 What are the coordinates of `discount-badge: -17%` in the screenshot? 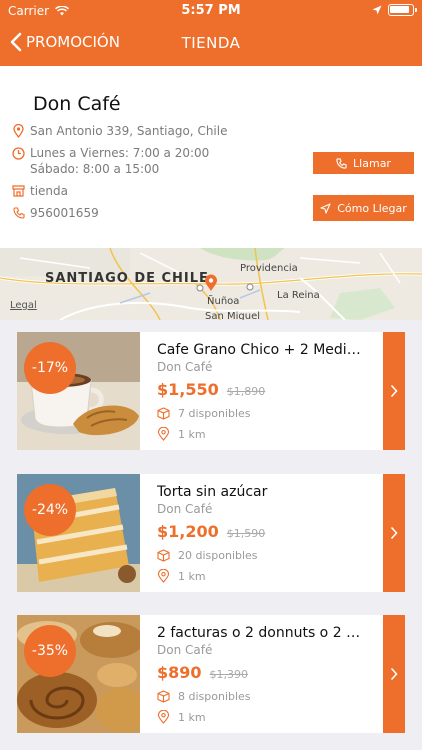 It's located at (50, 368).